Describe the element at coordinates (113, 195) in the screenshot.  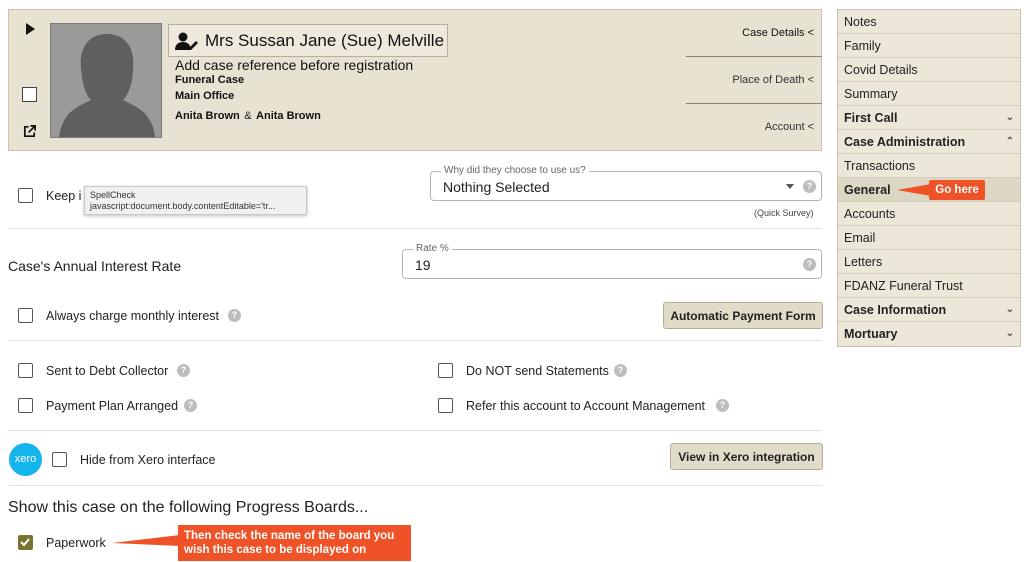
I see `tooltip-title: SpellCheck` at that location.